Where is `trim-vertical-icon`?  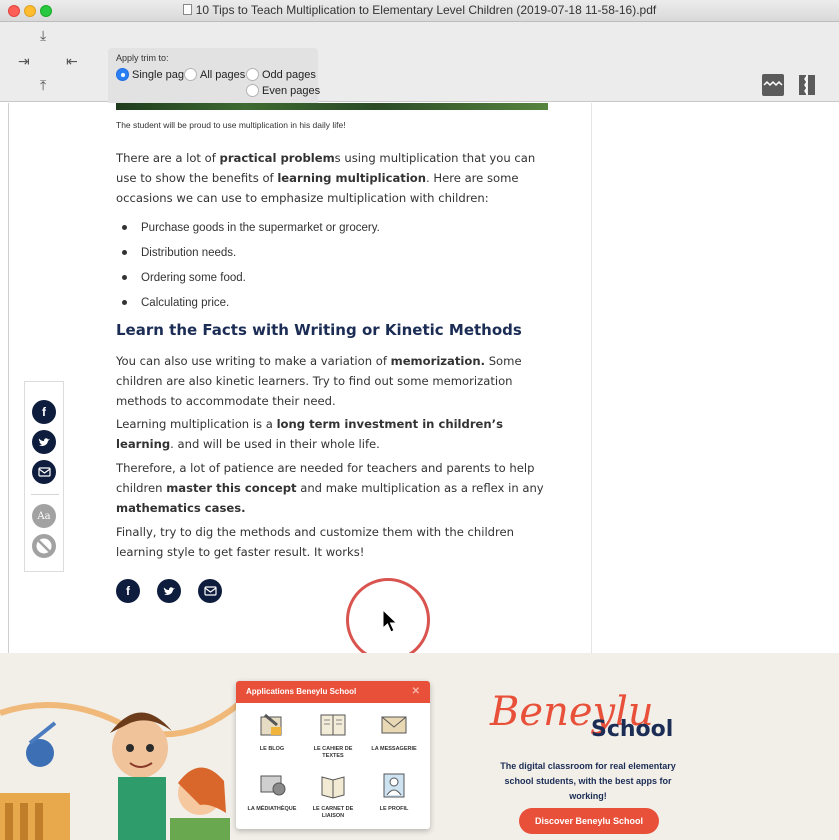 trim-vertical-icon is located at coordinates (773, 85).